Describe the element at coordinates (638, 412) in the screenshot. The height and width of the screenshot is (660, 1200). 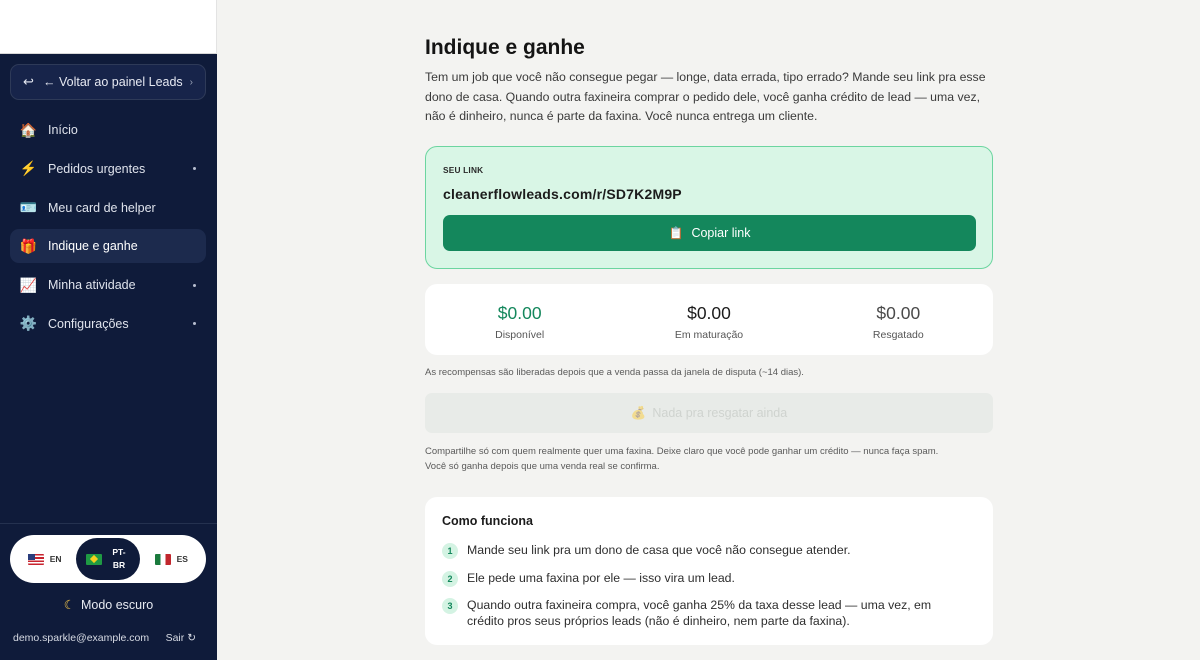
I see `money-bag-icon: 💰` at that location.